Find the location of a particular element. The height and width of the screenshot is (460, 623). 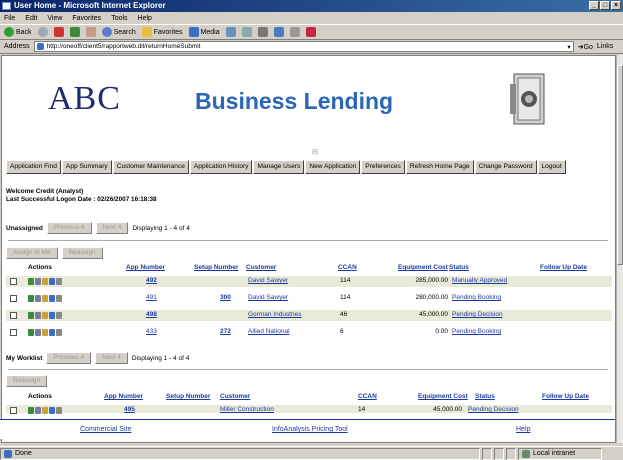

application-history-button: Application History is located at coordinates (221, 167).